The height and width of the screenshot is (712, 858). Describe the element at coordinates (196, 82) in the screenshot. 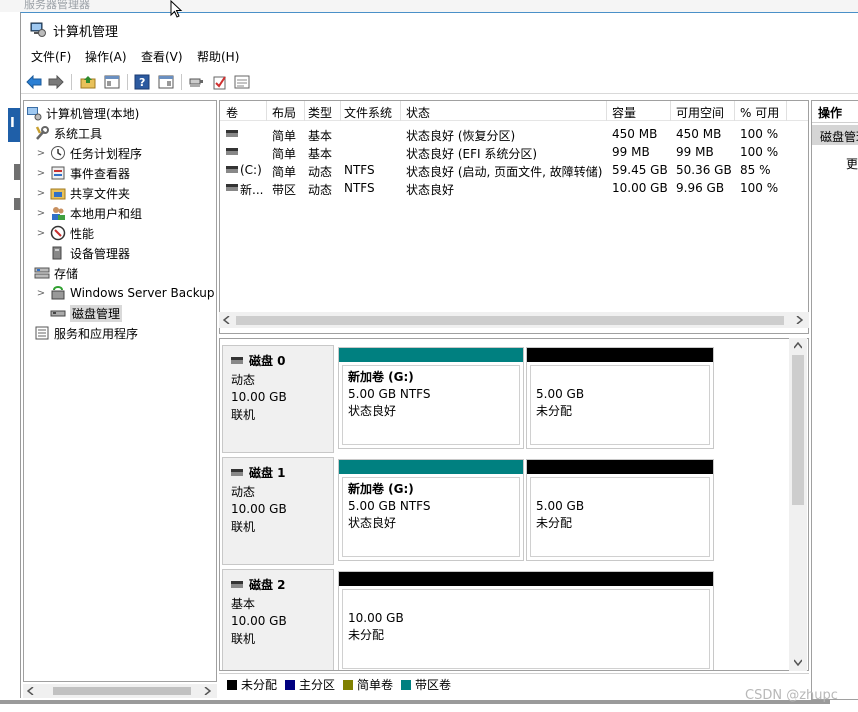

I see `connect-icon` at that location.